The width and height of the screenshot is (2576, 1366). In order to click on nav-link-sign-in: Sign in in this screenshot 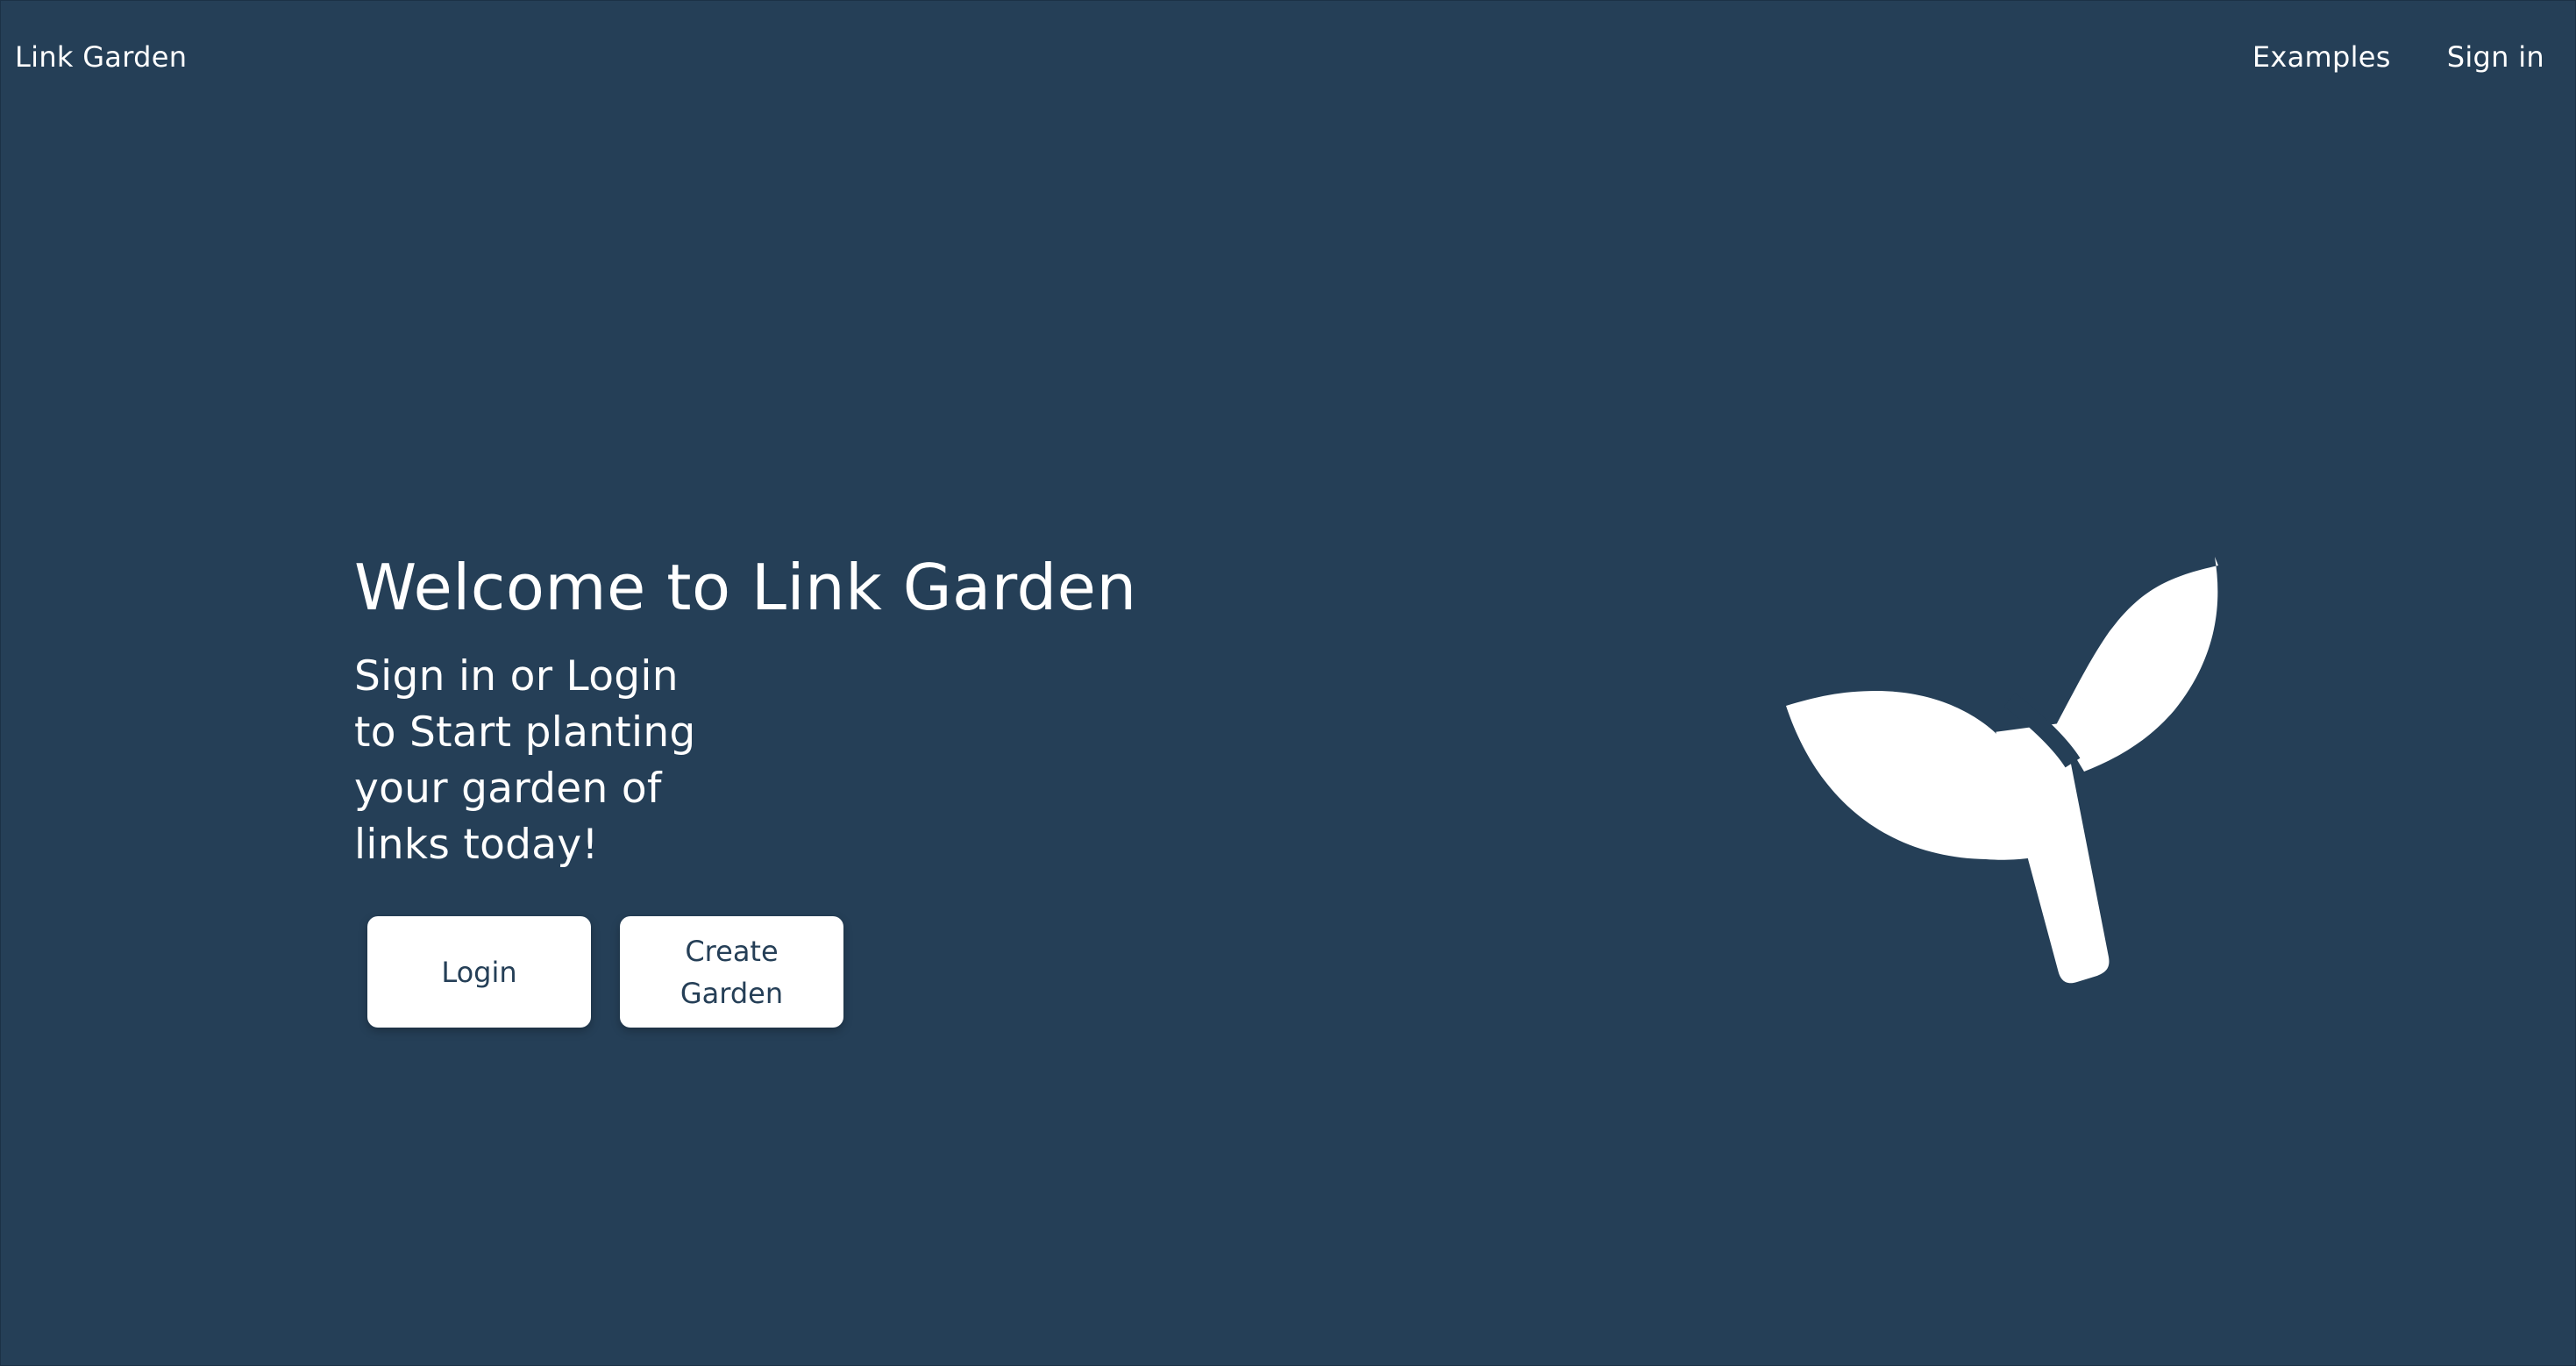, I will do `click(2495, 57)`.